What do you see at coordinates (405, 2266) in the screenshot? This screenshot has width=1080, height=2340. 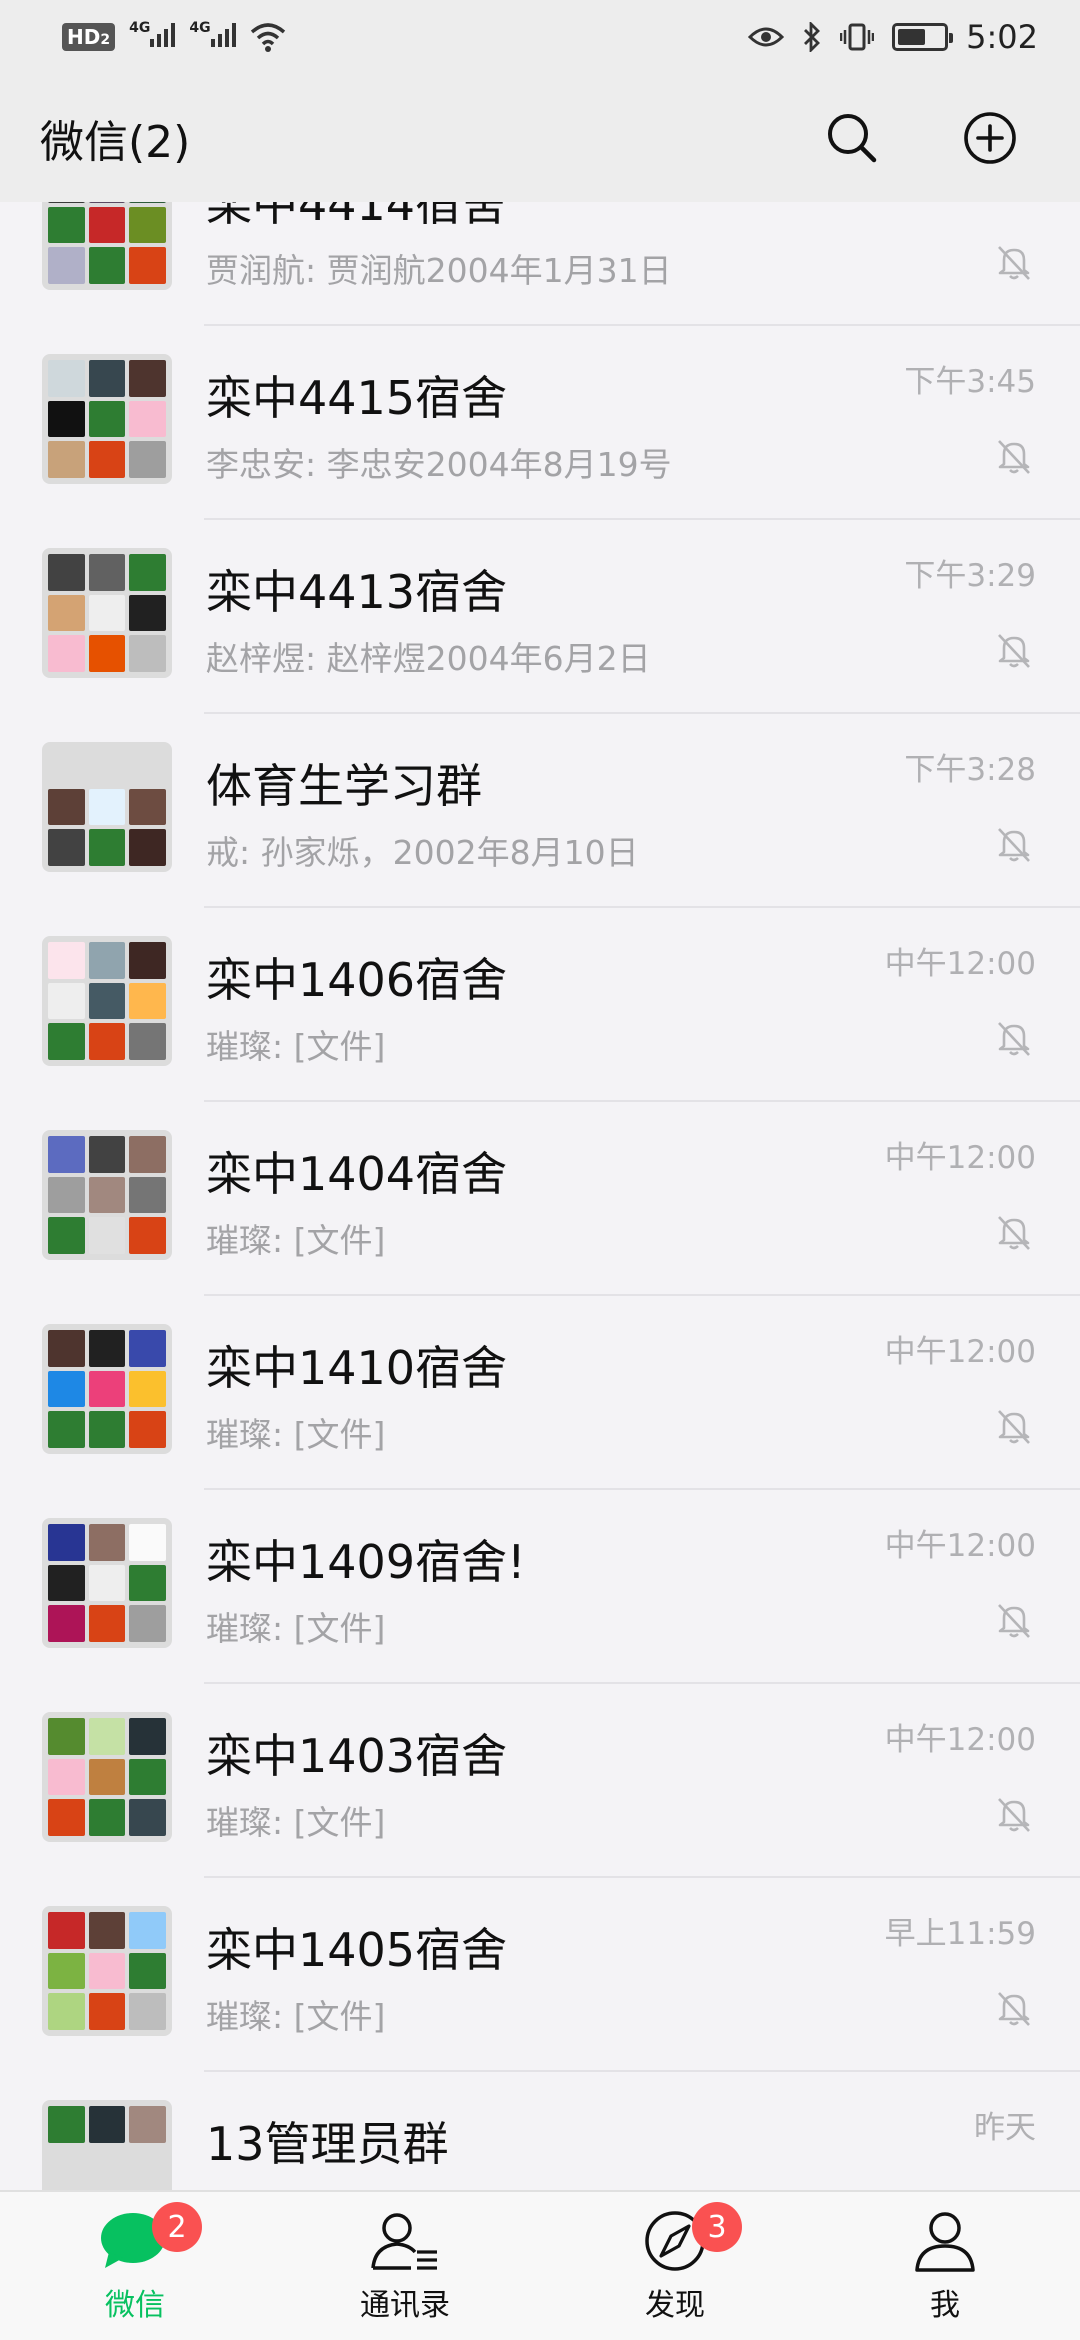 I see `tab-contacts: 通讯录` at bounding box center [405, 2266].